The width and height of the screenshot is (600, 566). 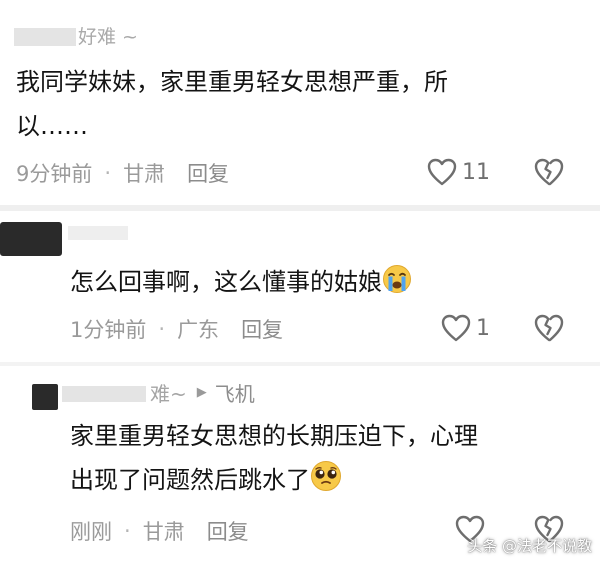 What do you see at coordinates (122, 173) in the screenshot?
I see `comment-meta: 9分钟前 · 甘肃 回复` at bounding box center [122, 173].